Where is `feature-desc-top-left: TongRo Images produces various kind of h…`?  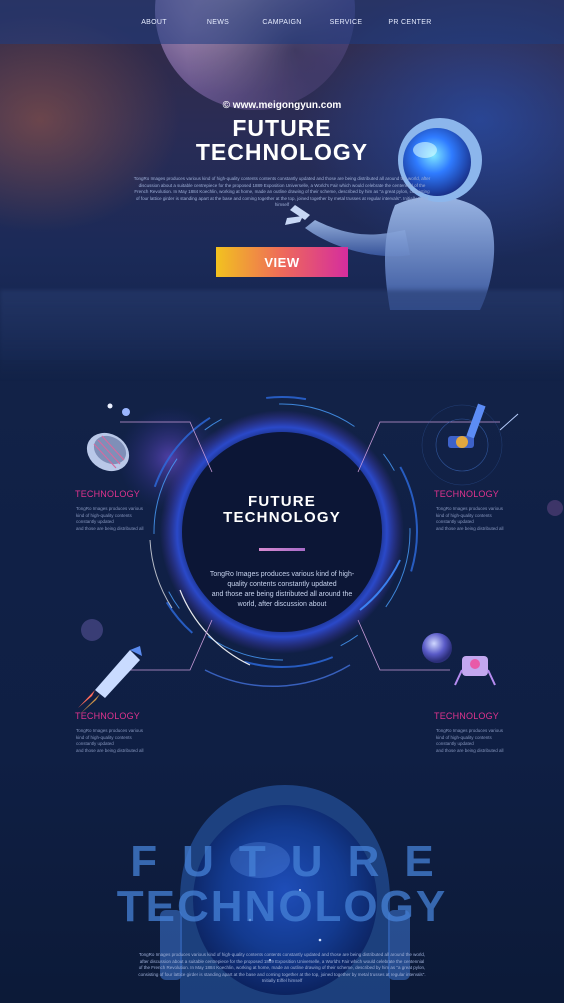
feature-desc-top-left: TongRo Images produces various kind of h… is located at coordinates (116, 519).